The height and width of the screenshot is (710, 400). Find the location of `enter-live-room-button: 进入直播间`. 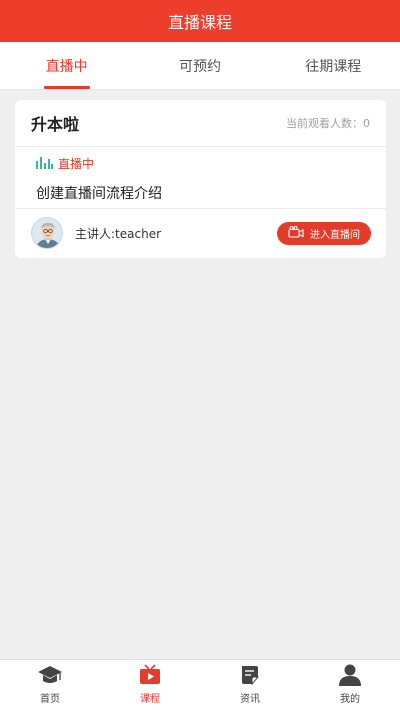

enter-live-room-button: 进入直播间 is located at coordinates (324, 233).